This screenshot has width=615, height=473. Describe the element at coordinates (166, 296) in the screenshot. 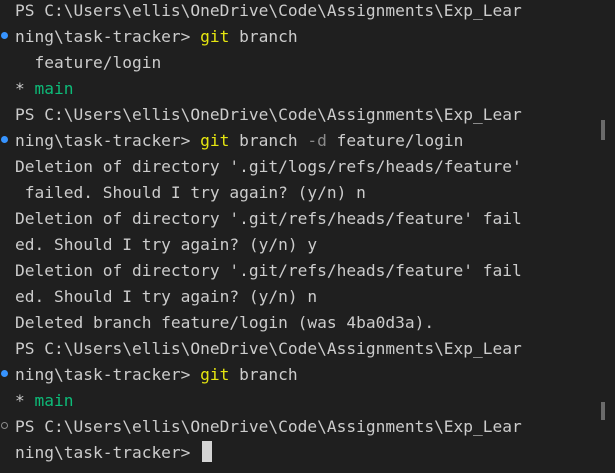

I see `output-line: ed. Should I try again? (y/n) n` at that location.